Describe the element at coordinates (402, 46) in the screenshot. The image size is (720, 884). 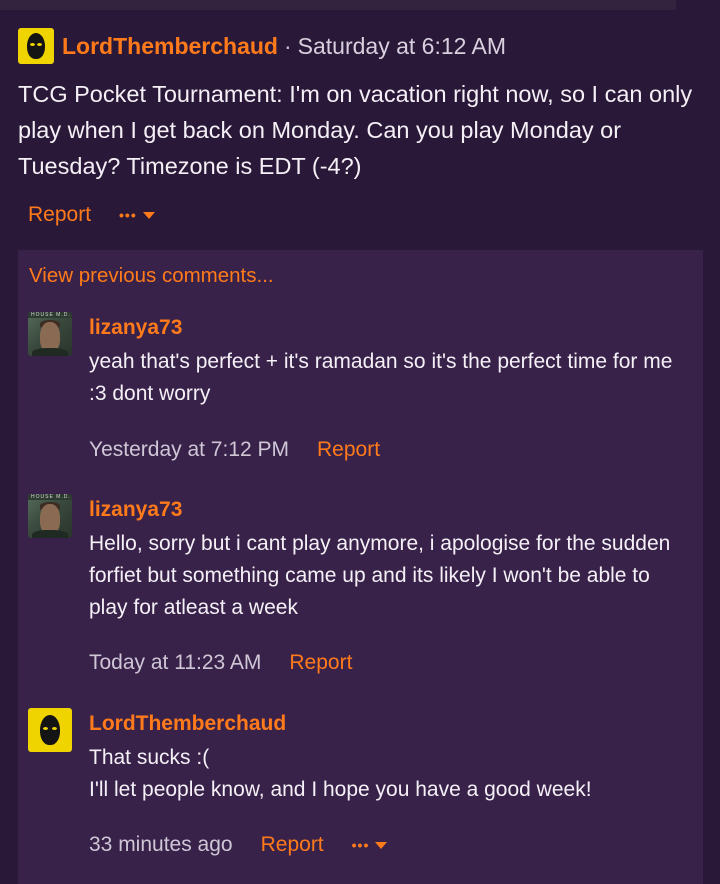
I see `post-timestamp: Saturday at 6:12 AM` at that location.